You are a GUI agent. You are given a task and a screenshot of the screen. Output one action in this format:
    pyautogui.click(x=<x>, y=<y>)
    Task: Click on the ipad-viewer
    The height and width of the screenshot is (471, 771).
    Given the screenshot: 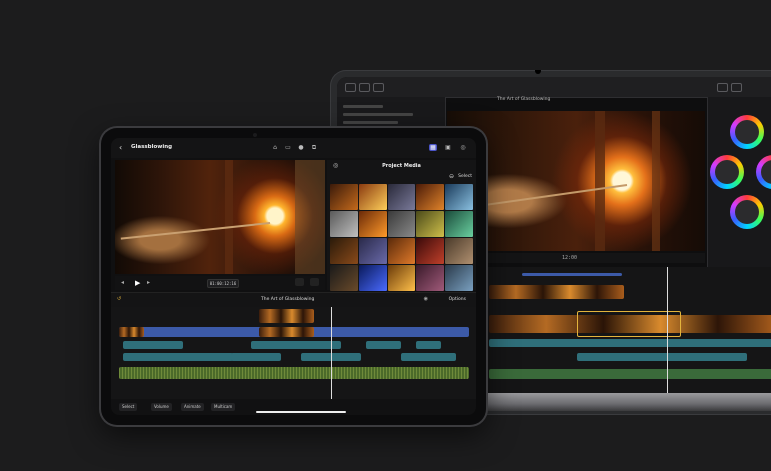 What is the action you would take?
    pyautogui.click(x=220, y=217)
    